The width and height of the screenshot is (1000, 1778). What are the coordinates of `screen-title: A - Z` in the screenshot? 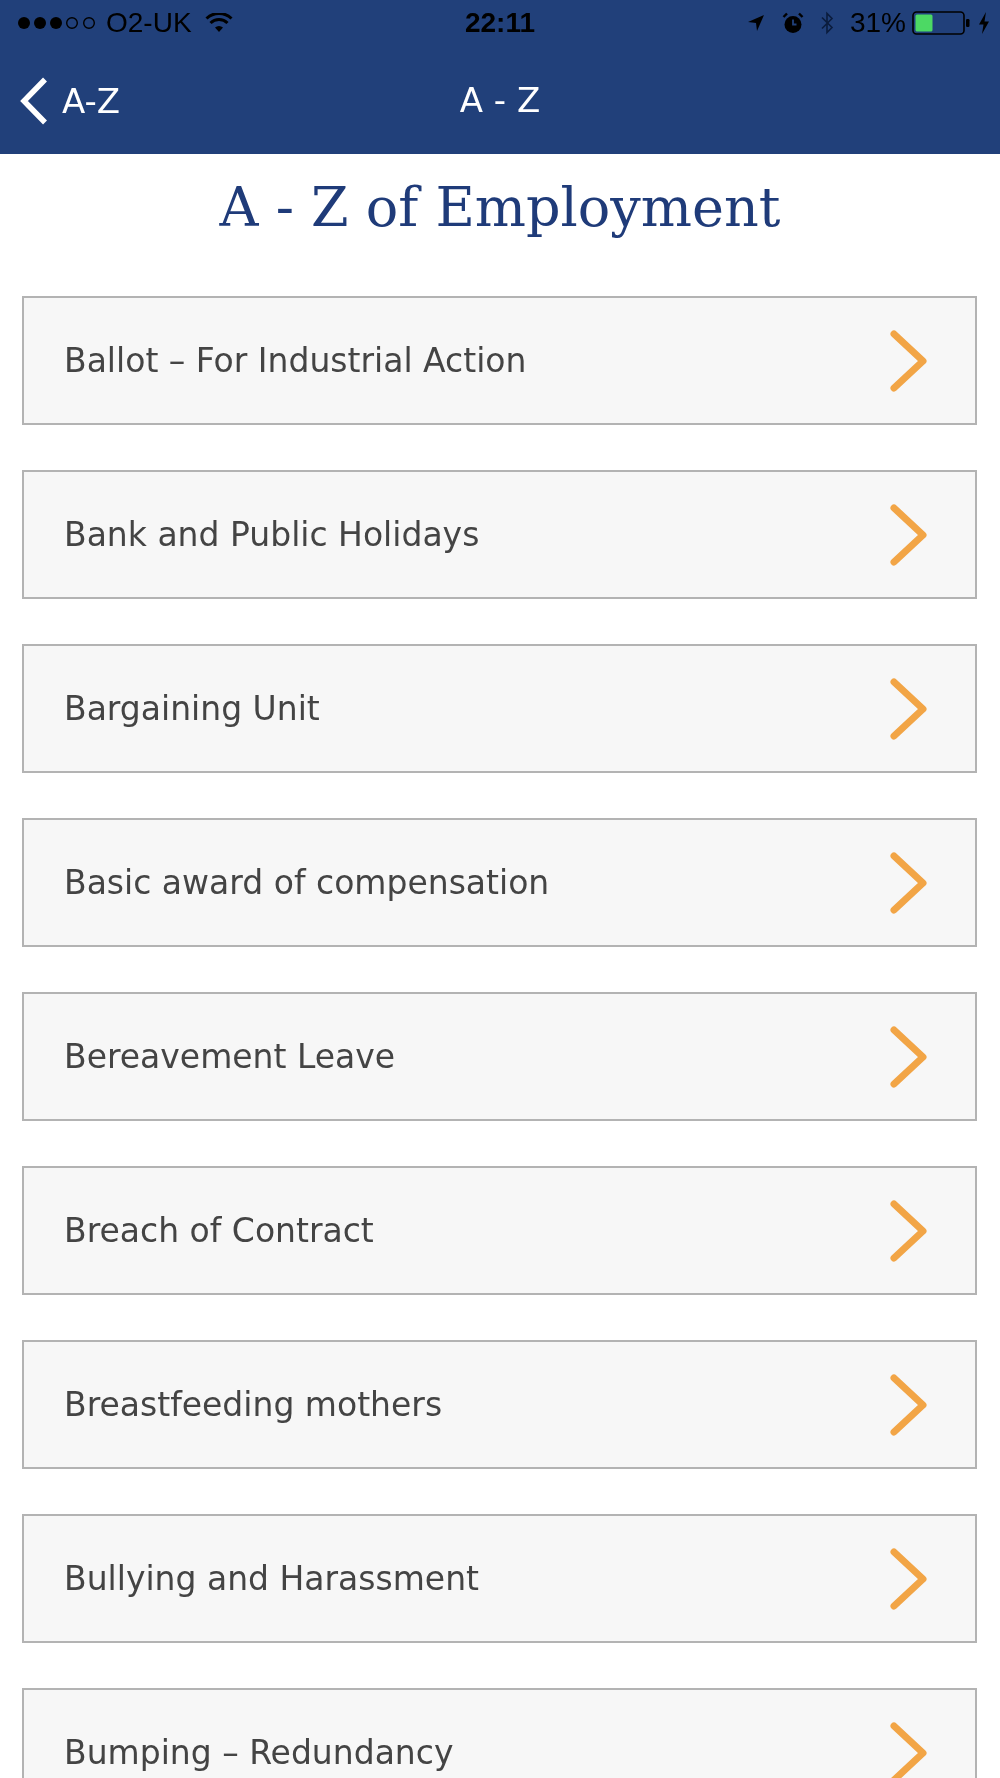 It's located at (500, 100).